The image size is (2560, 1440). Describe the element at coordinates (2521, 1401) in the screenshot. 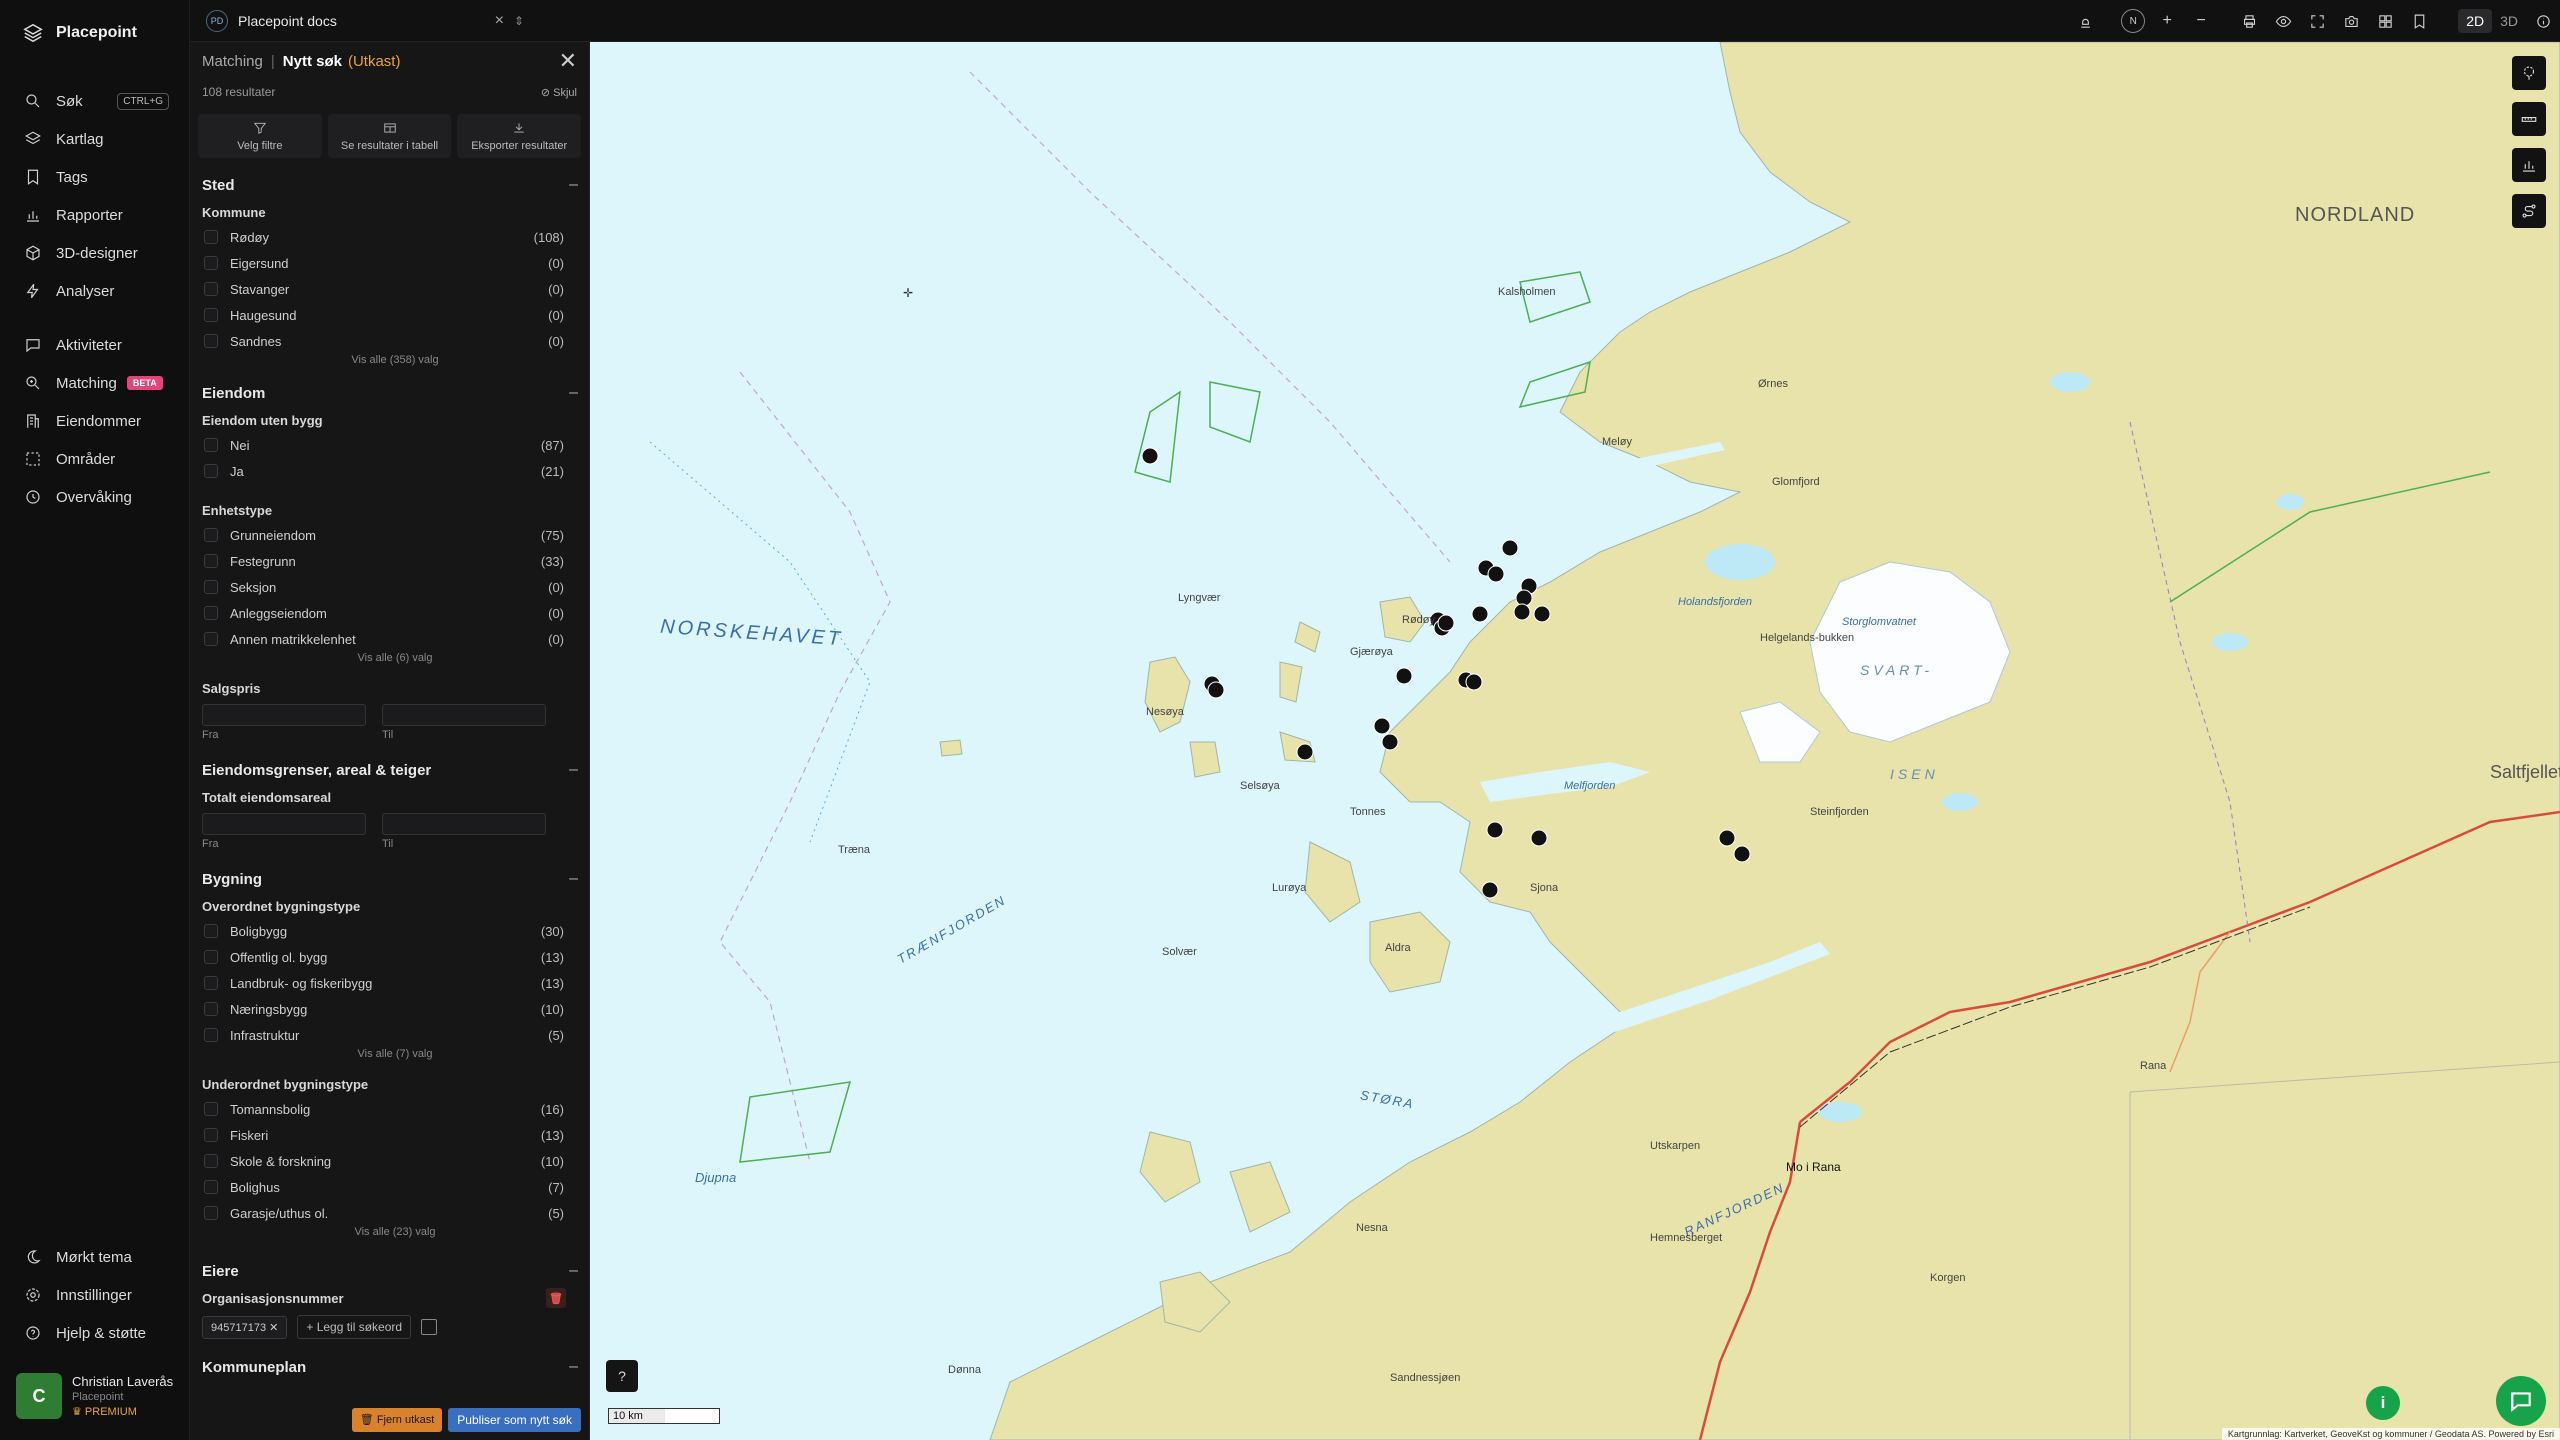

I see `chat-button` at that location.